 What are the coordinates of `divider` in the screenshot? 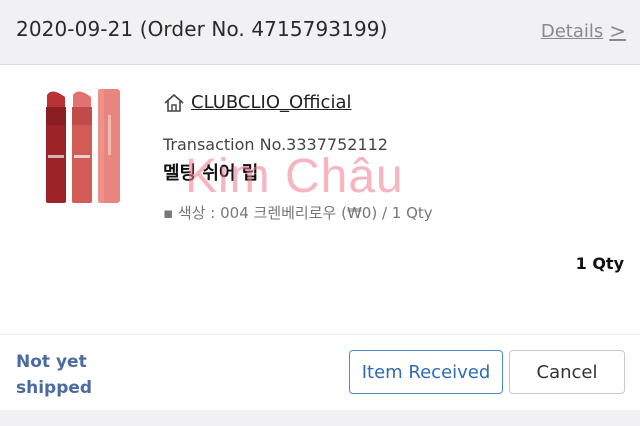 It's located at (320, 334).